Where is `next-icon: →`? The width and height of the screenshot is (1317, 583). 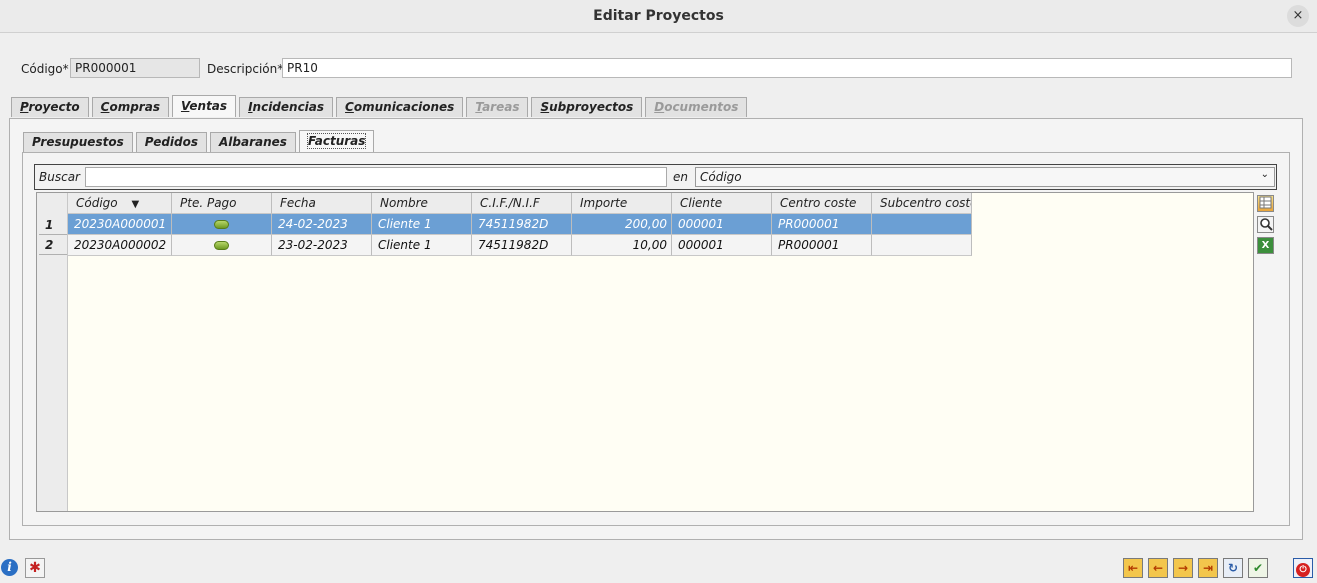
next-icon: → is located at coordinates (1183, 568).